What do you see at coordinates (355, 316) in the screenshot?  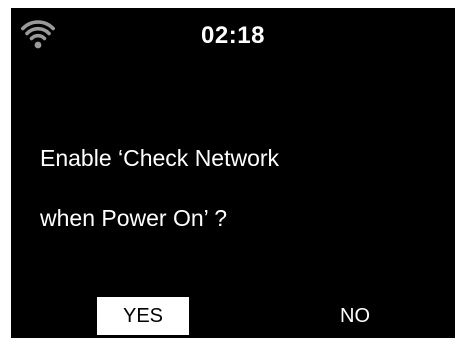 I see `no-button: NO` at bounding box center [355, 316].